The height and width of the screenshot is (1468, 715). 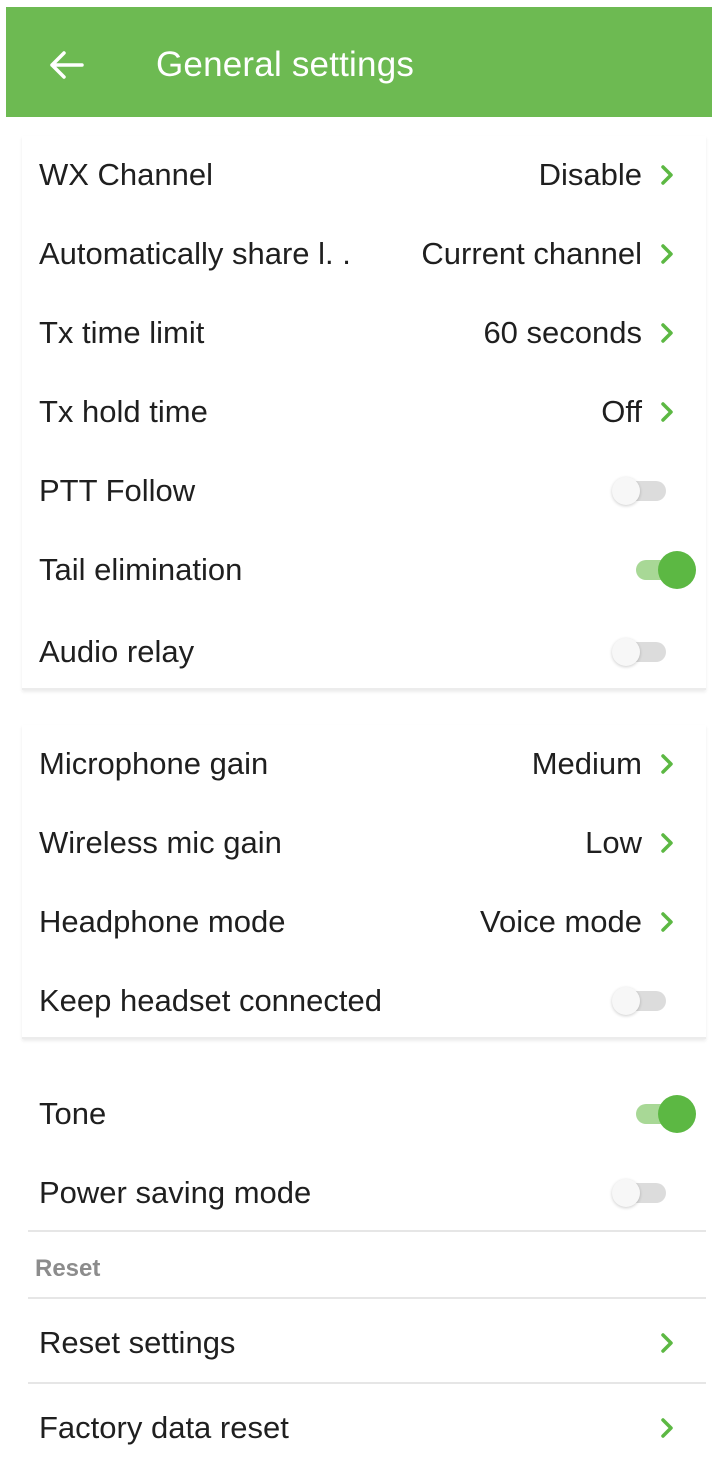 I want to click on setting-label: Wireless mic gain, so click(x=160, y=842).